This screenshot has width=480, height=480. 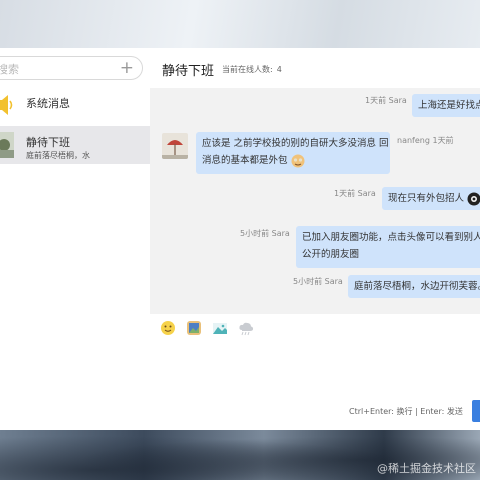 I want to click on conversation-title: 系统消息, so click(x=48, y=103).